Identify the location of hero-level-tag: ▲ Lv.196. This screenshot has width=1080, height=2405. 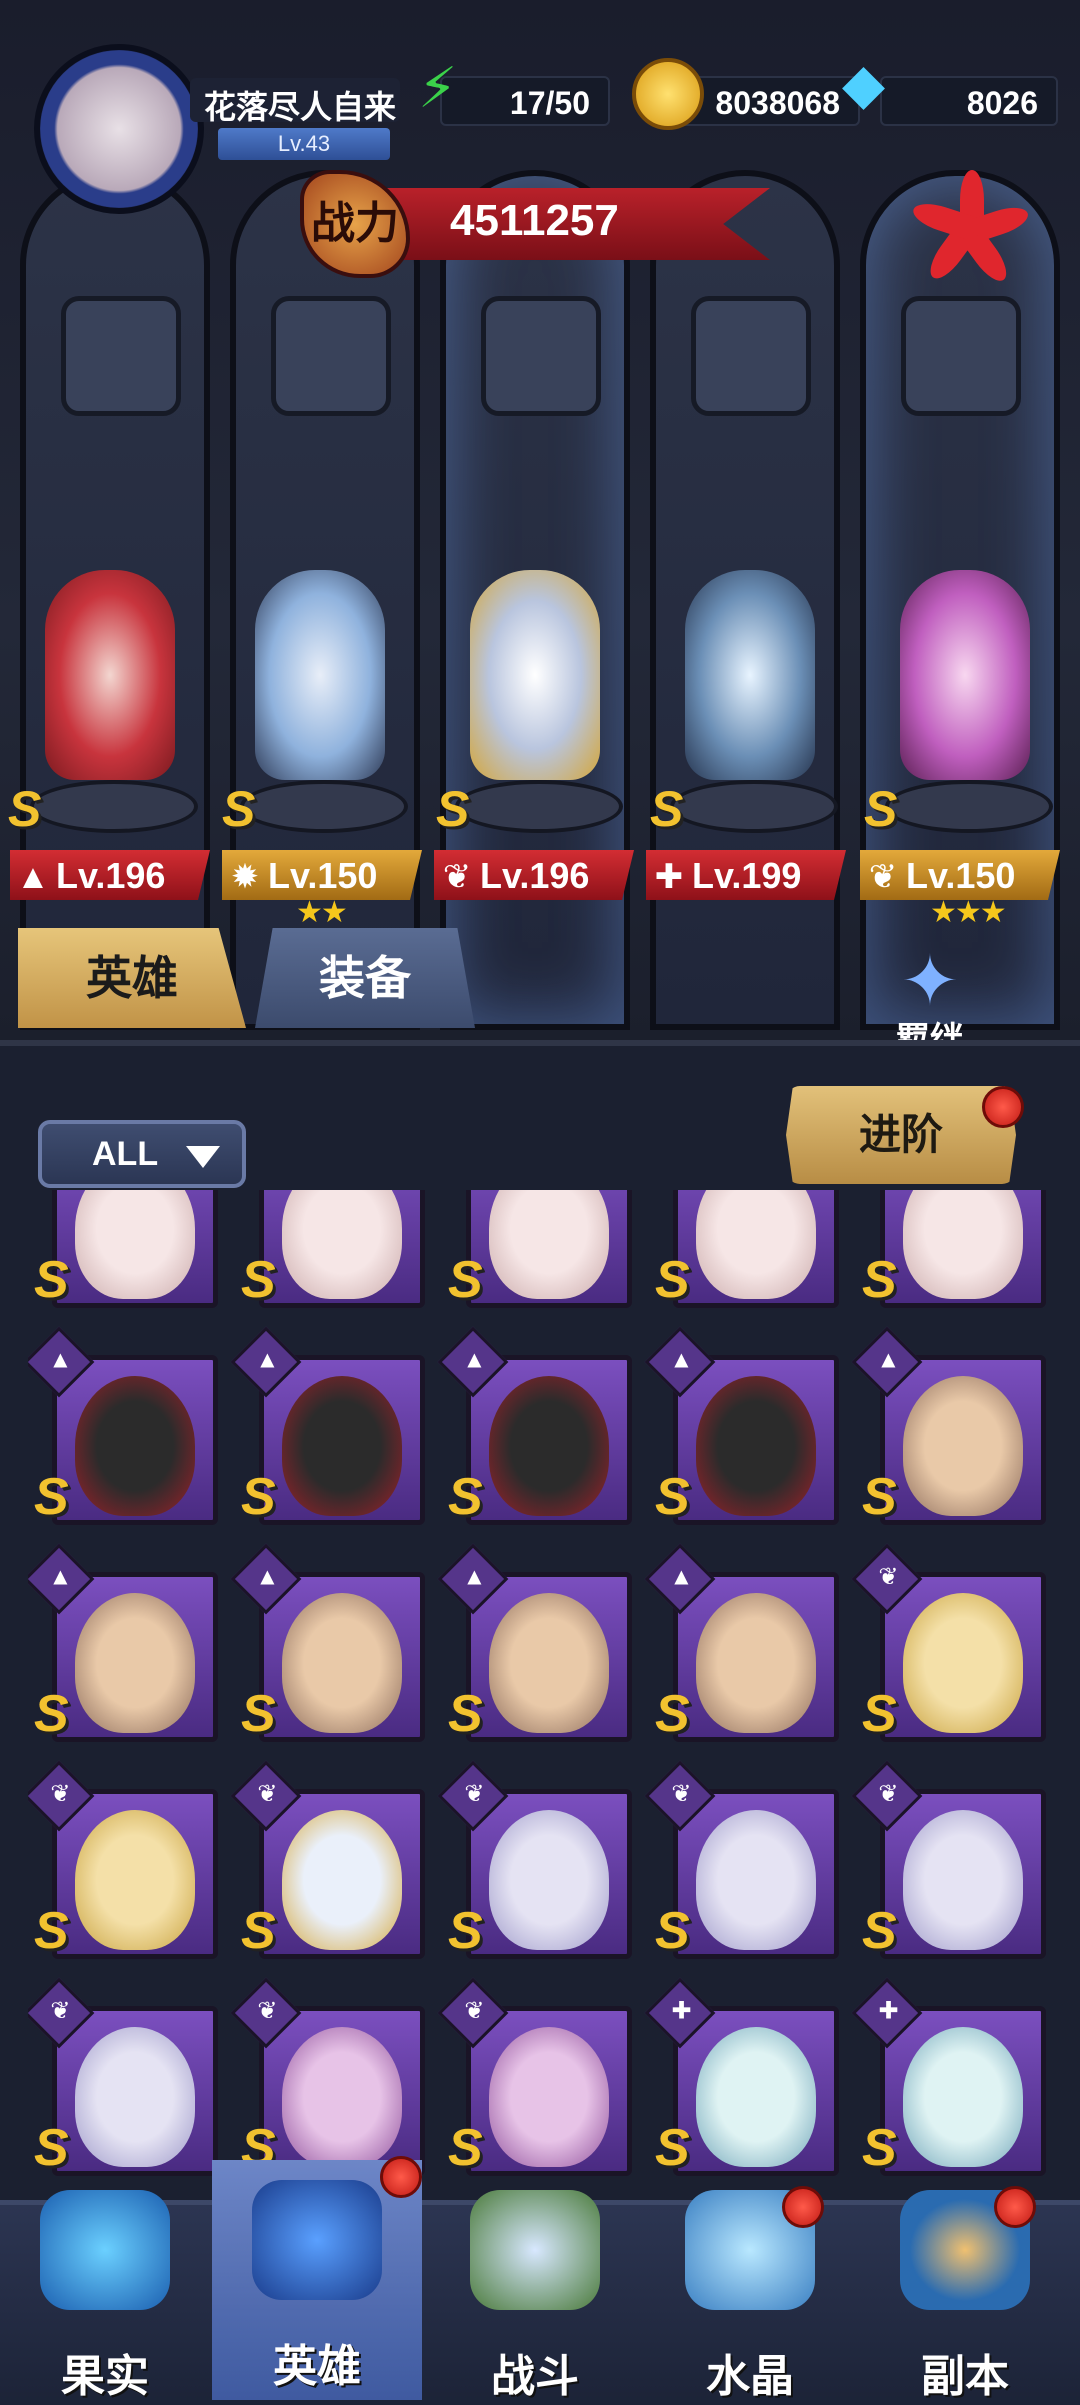
(110, 875).